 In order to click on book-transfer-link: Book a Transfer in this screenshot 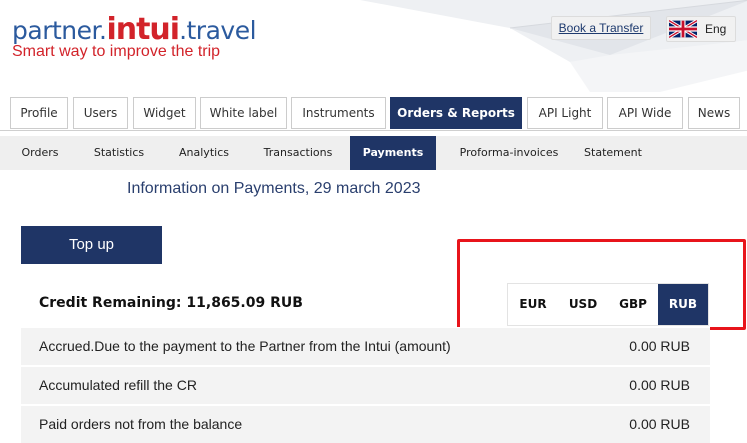, I will do `click(601, 28)`.